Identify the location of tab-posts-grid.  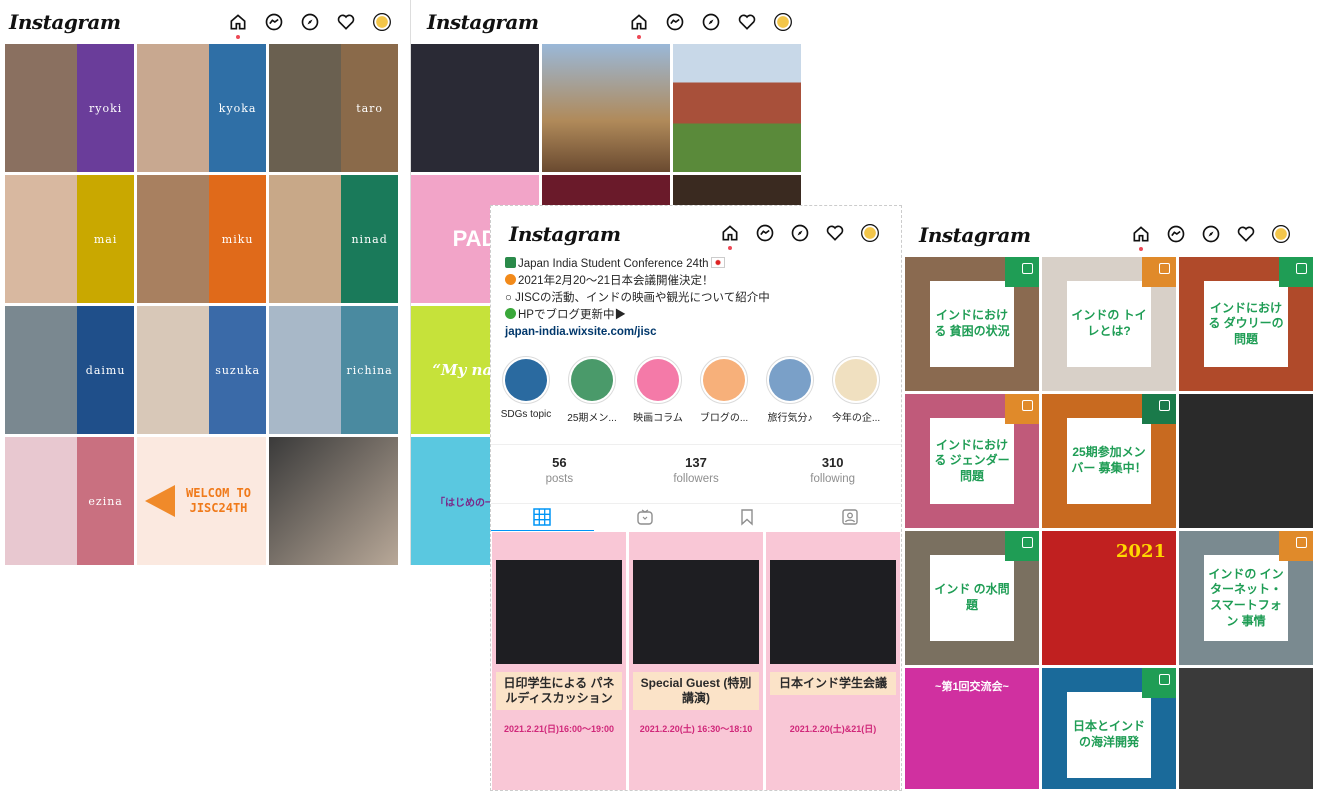
(542, 517).